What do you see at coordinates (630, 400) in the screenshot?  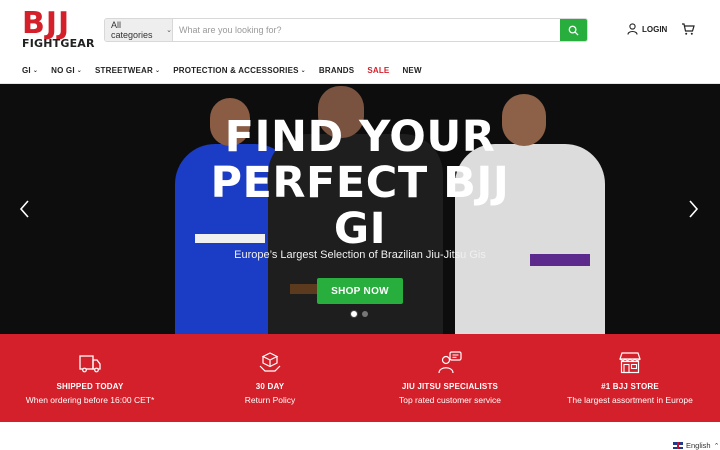 I see `feature-text: The largest assortment in Europe` at bounding box center [630, 400].